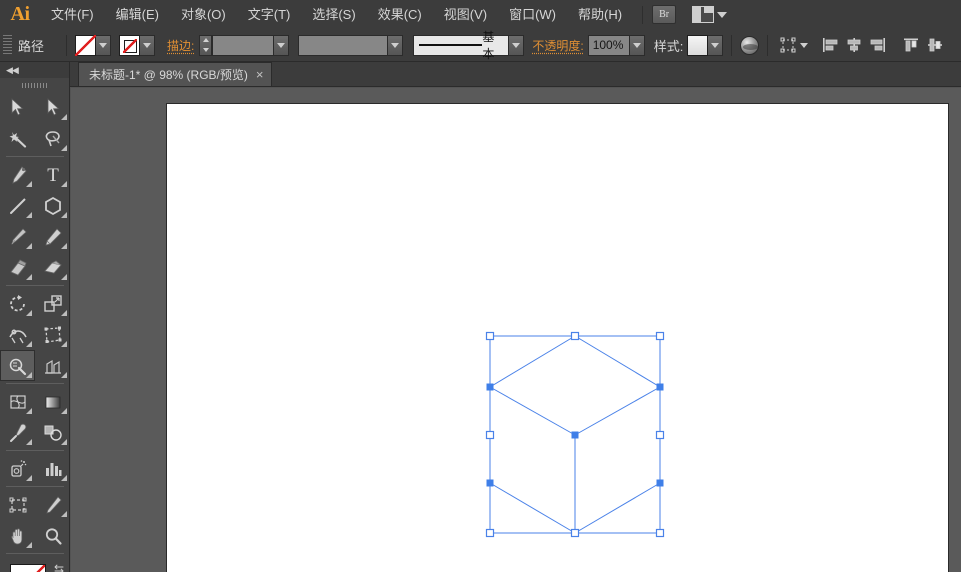 The width and height of the screenshot is (961, 572). I want to click on artboard-tool, so click(17, 504).